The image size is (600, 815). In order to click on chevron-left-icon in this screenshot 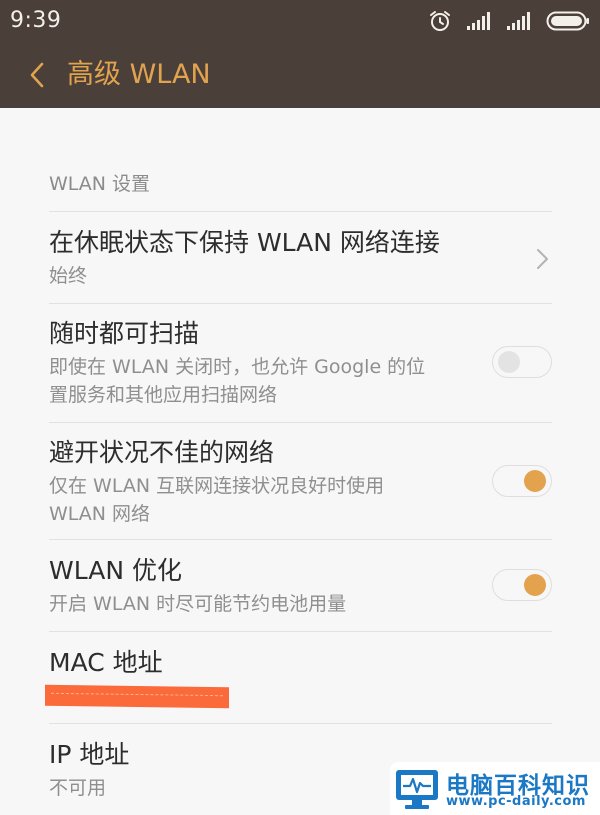, I will do `click(37, 75)`.